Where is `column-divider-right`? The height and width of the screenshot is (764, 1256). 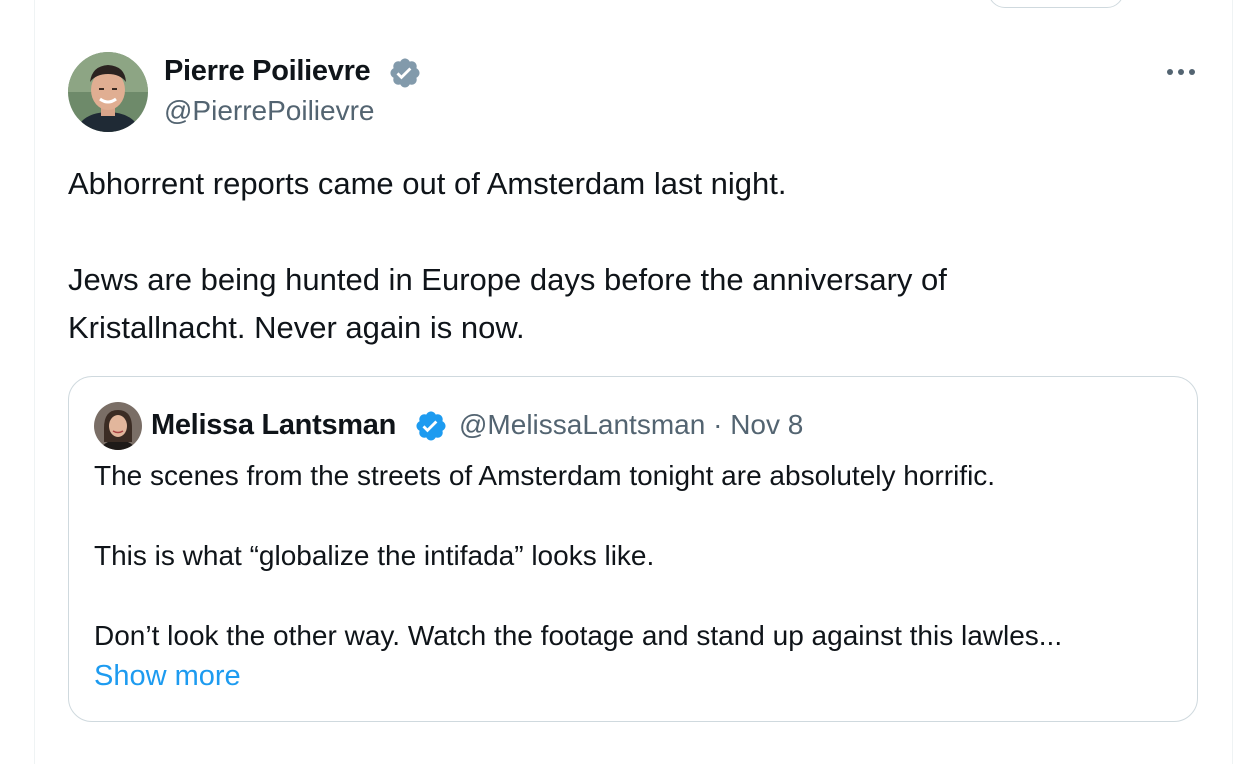
column-divider-right is located at coordinates (1232, 382).